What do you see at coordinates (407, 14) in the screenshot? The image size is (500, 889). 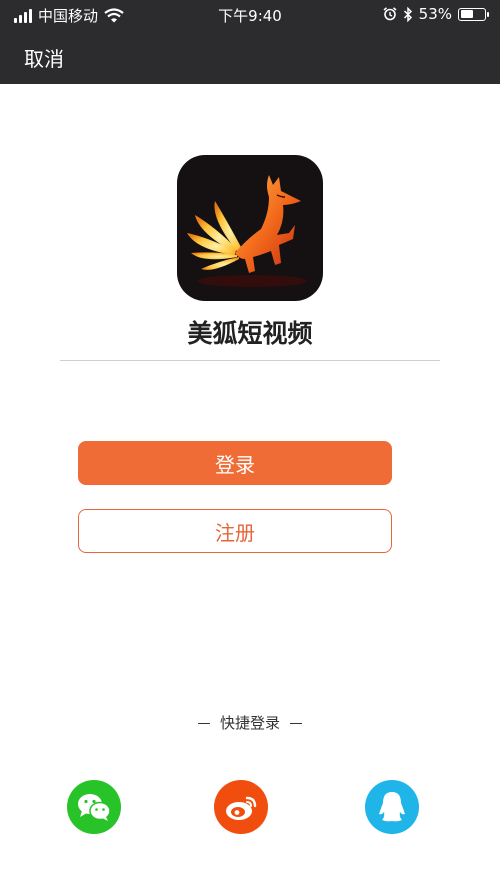 I see `bluetooth-icon` at bounding box center [407, 14].